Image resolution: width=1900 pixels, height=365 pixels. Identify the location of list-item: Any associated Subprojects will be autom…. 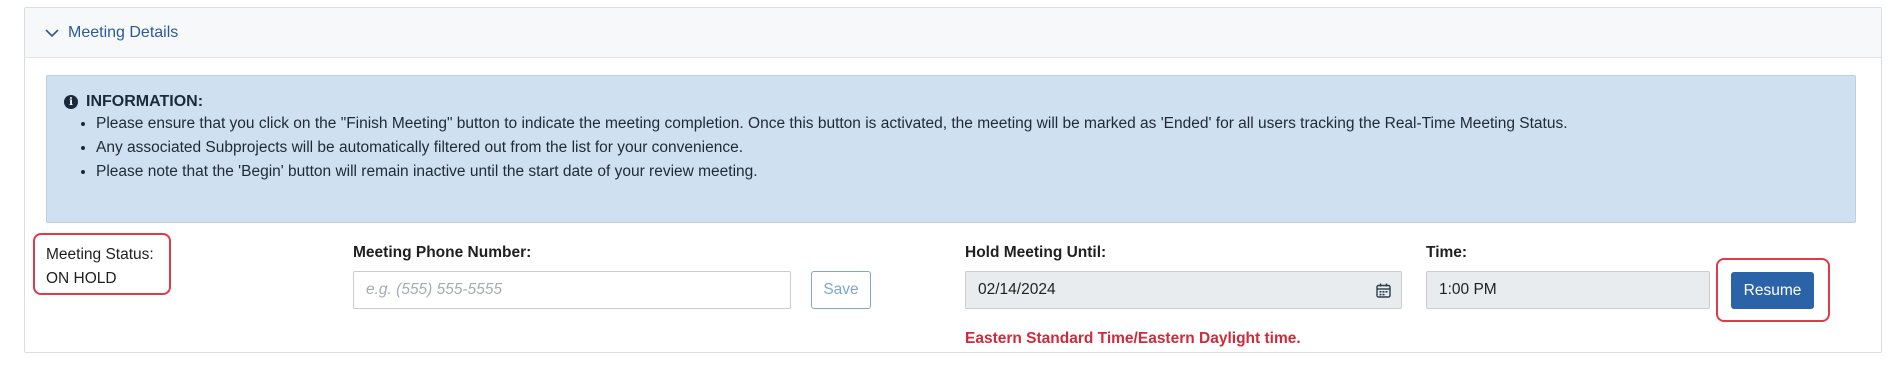
(832, 148).